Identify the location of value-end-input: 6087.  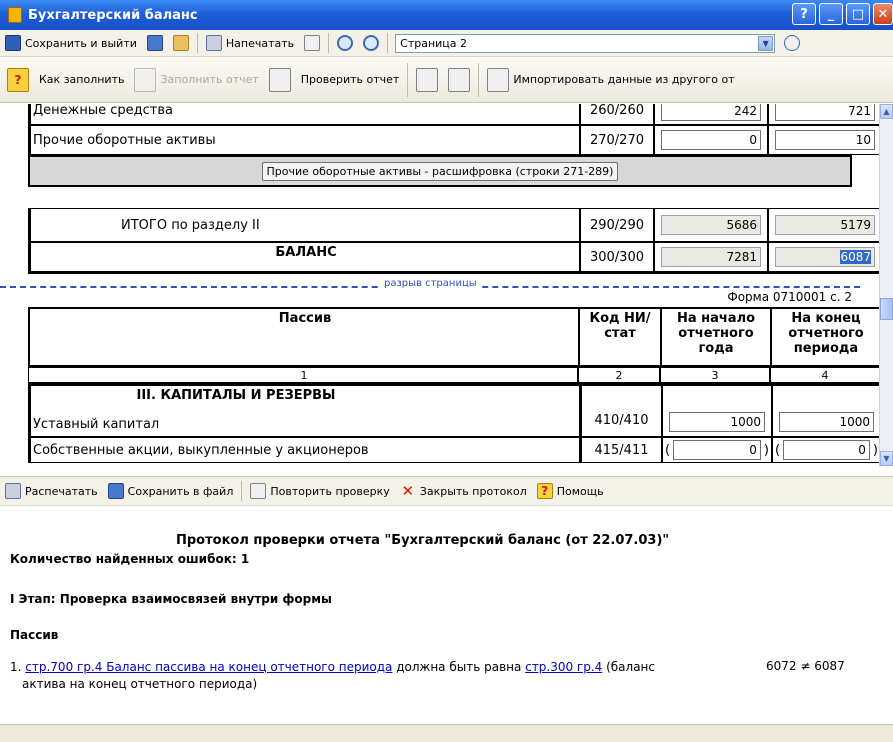
(825, 257).